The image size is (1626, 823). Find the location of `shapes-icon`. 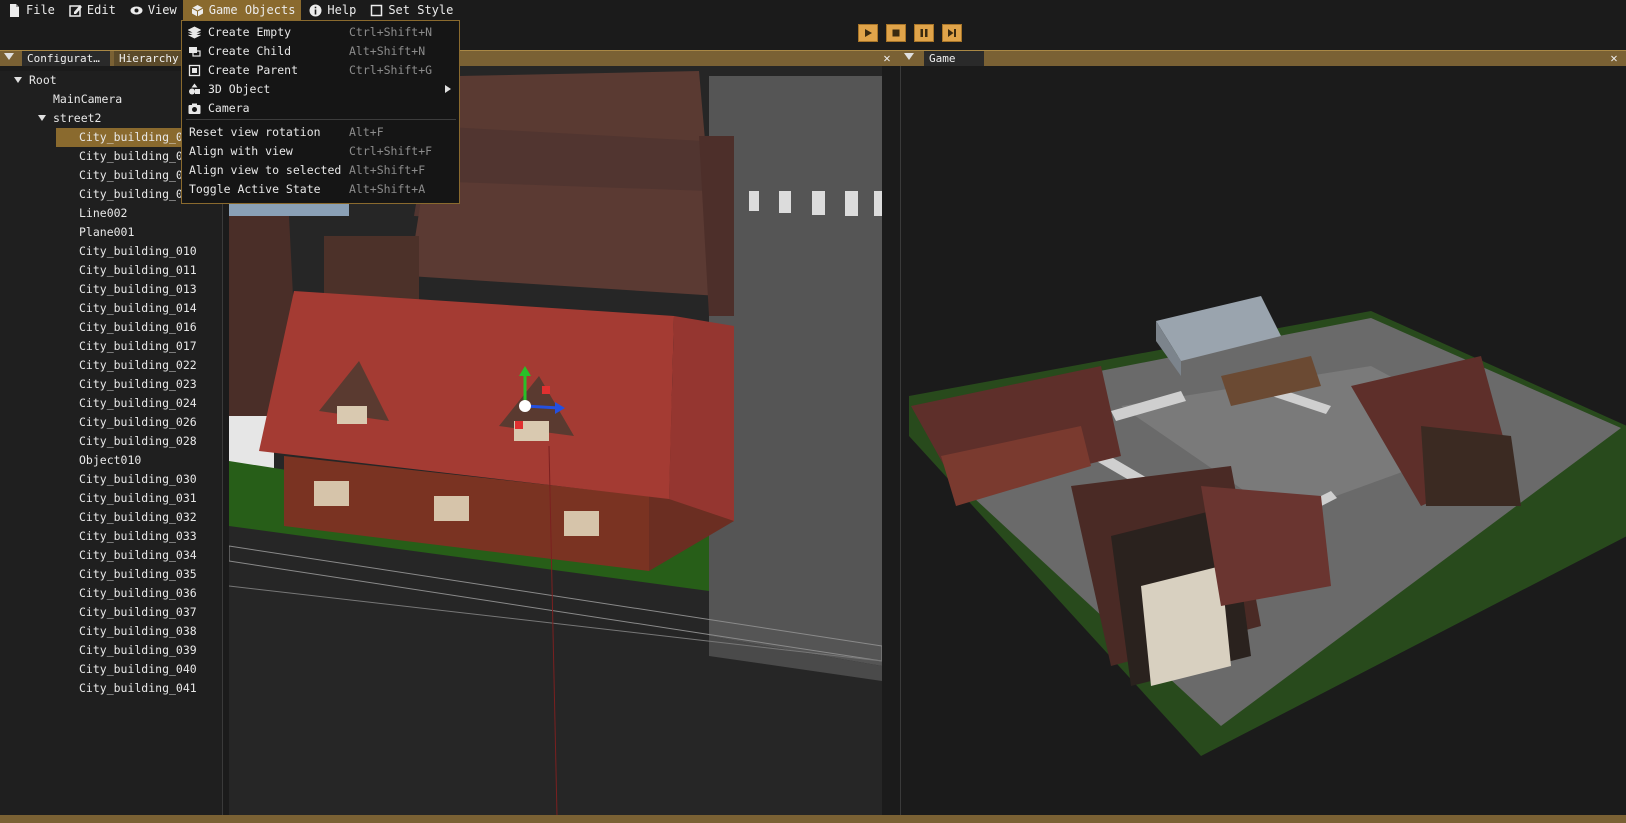

shapes-icon is located at coordinates (194, 89).